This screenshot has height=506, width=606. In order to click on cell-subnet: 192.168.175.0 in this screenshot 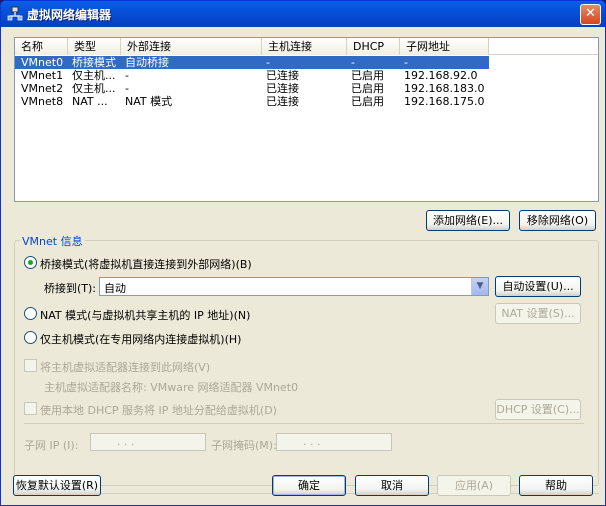, I will do `click(444, 101)`.